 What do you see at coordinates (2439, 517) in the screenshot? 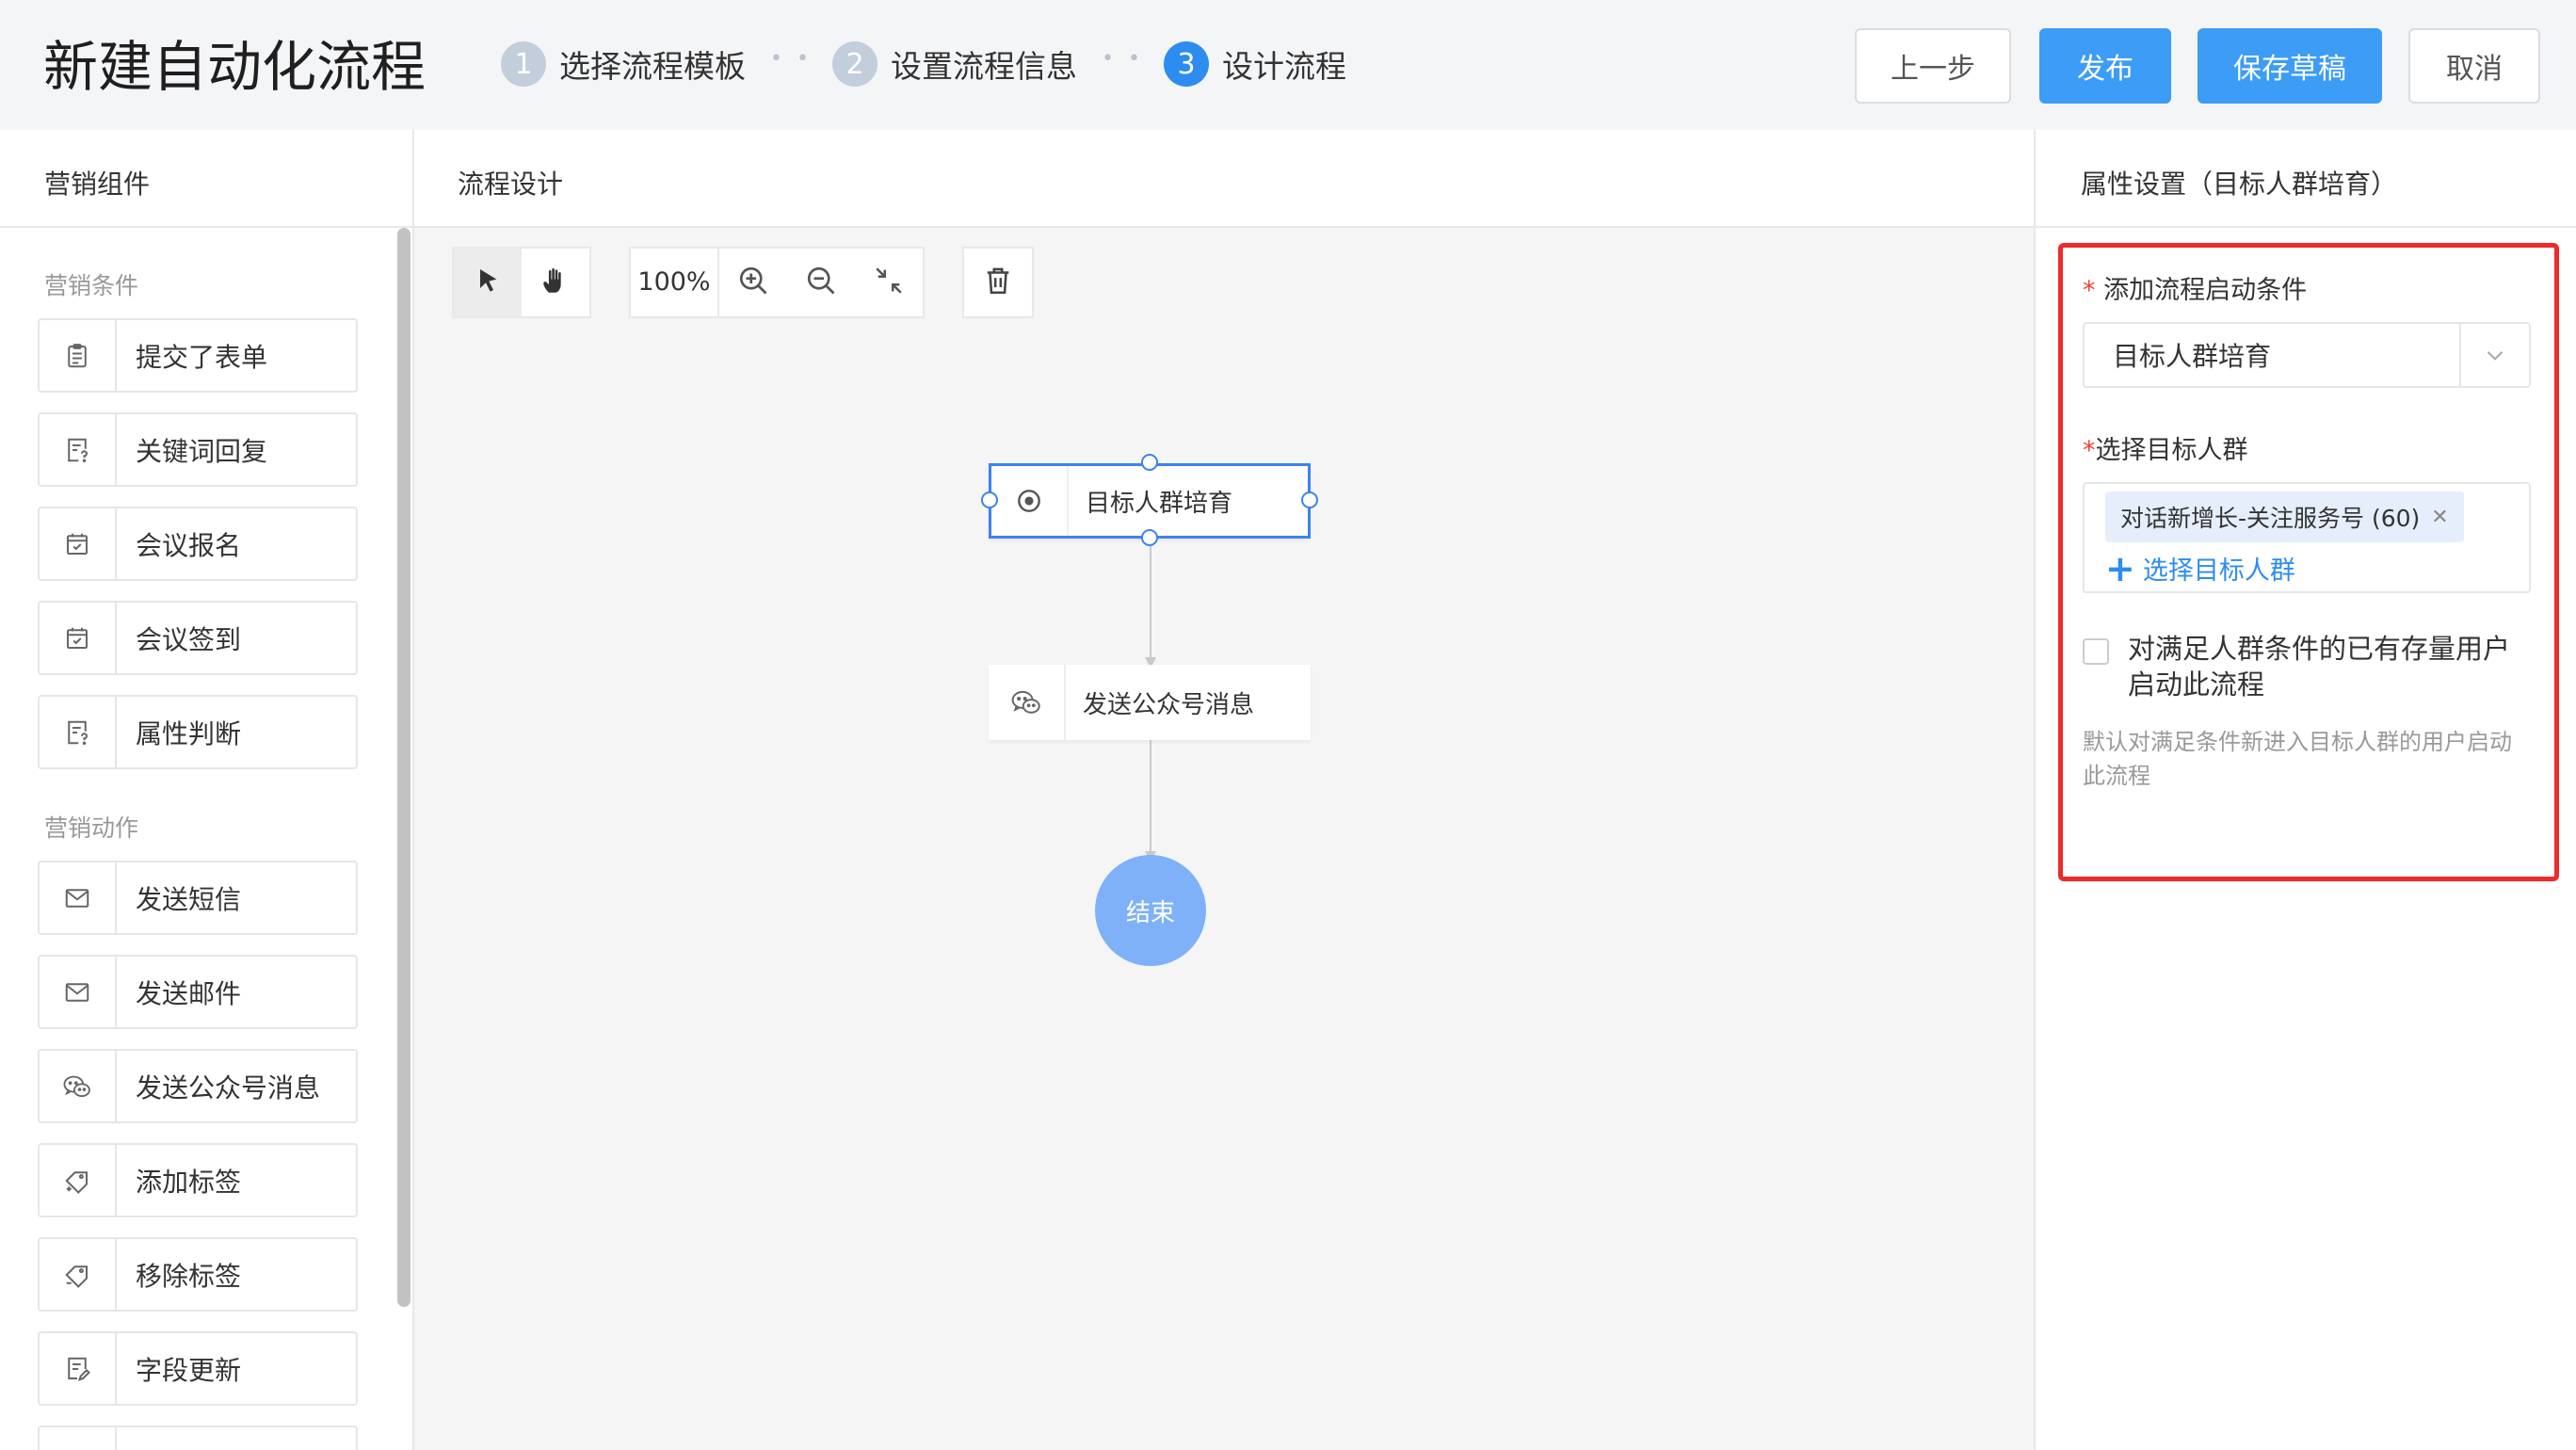
I see `tag-close-icon: ✕` at bounding box center [2439, 517].